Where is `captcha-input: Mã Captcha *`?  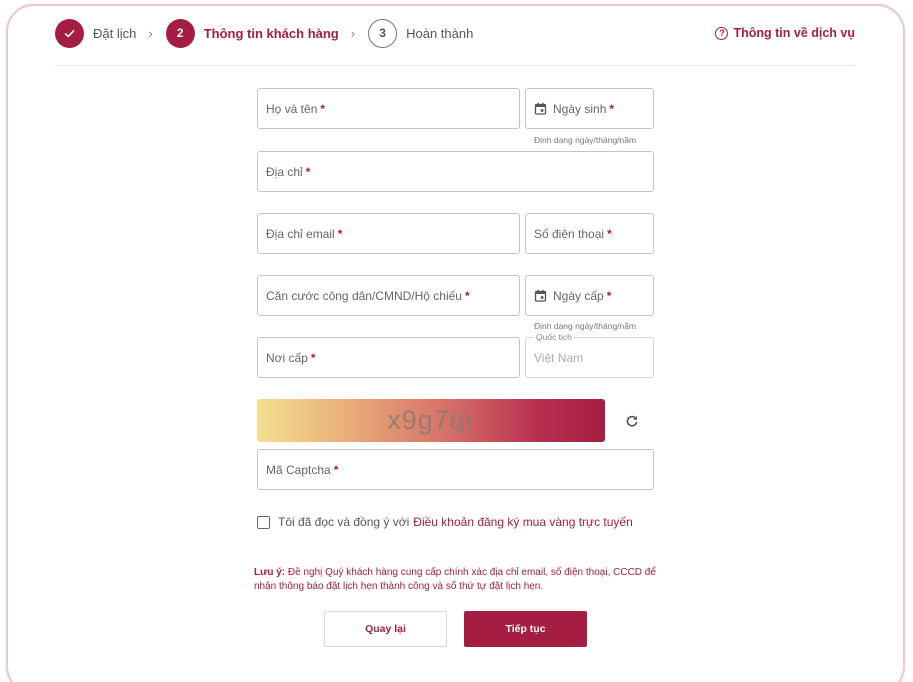
captcha-input: Mã Captcha * is located at coordinates (455, 469).